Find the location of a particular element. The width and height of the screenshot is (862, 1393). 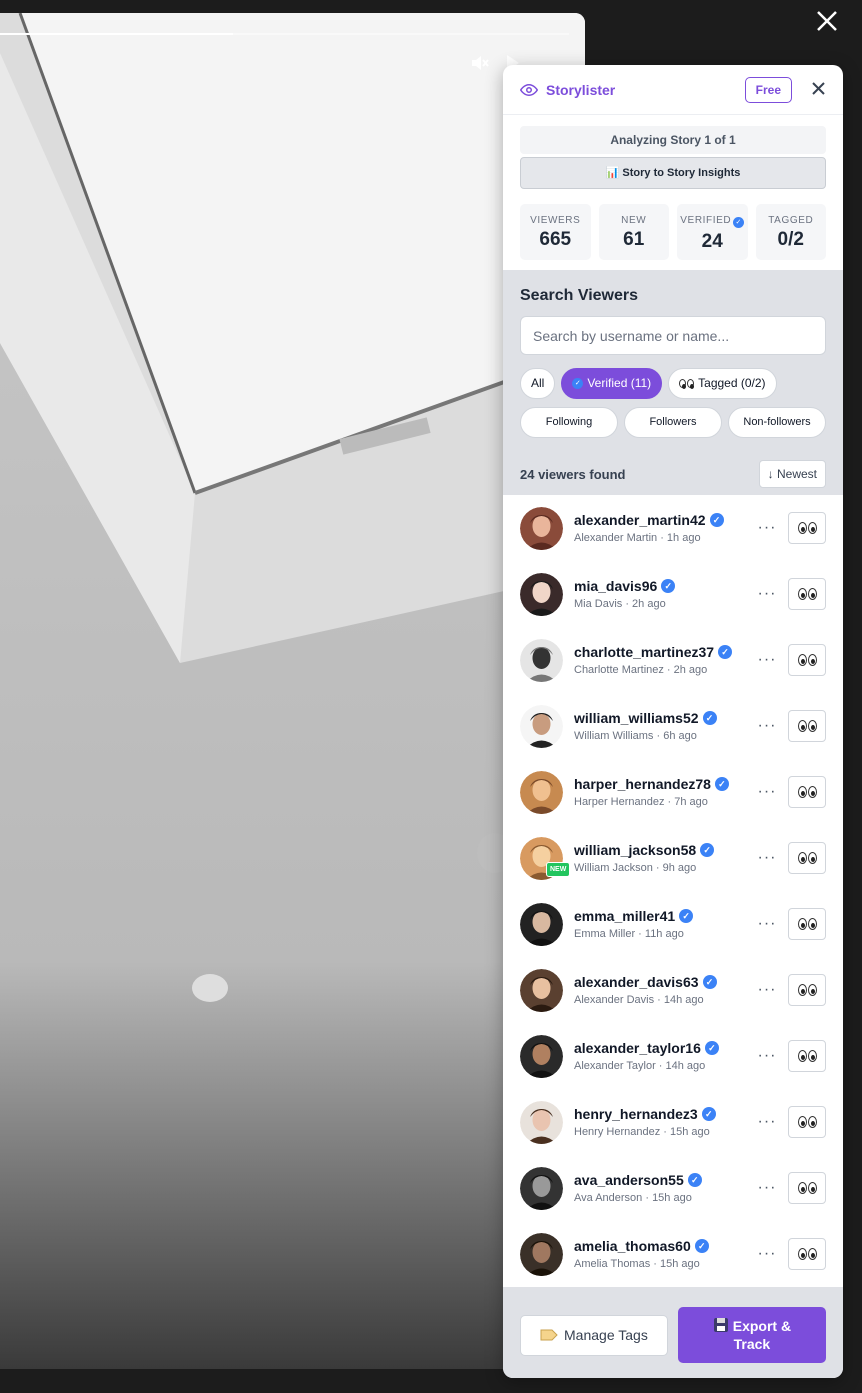

plan-badge: Free is located at coordinates (768, 89).